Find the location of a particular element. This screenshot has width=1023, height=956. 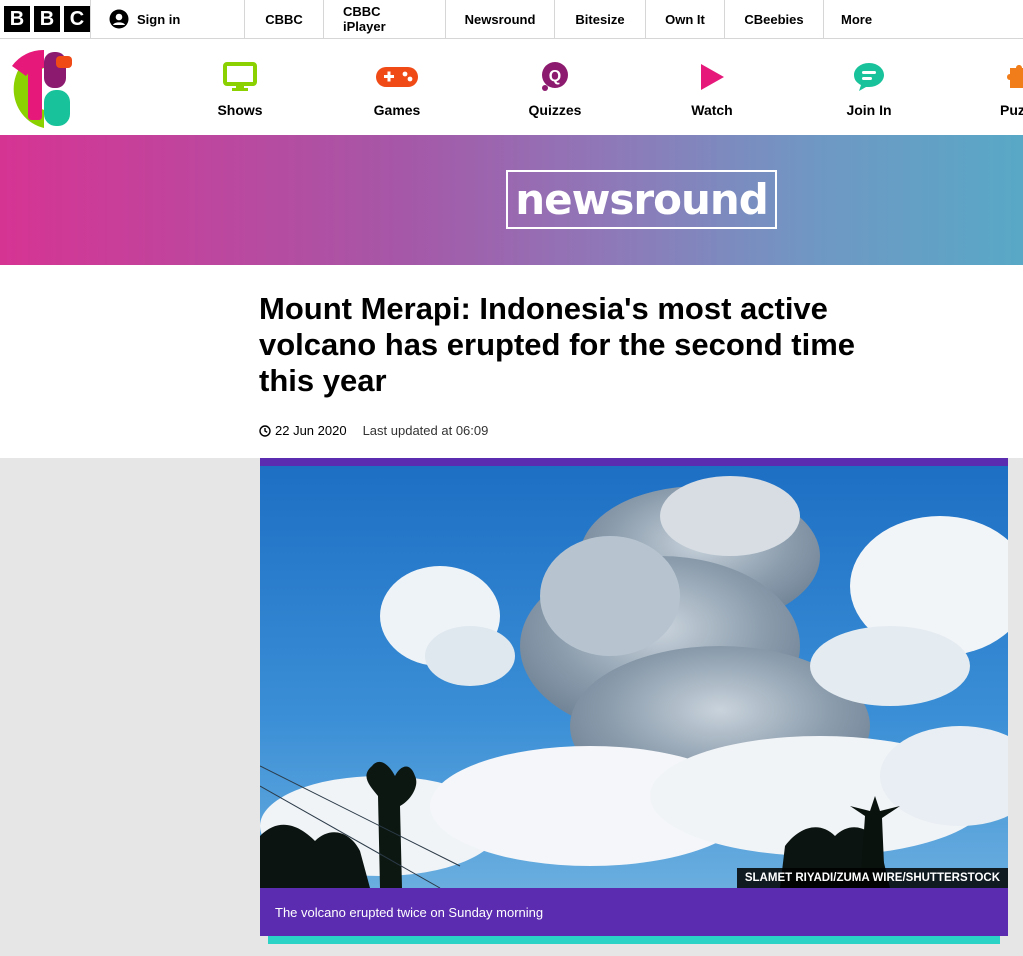

nav-link-cbeebies: CBeebies is located at coordinates (773, 19).